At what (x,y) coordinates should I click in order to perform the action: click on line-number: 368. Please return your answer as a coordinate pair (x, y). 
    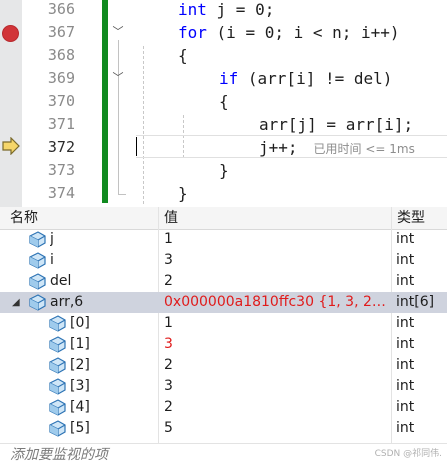
    Looking at the image, I should click on (61, 55).